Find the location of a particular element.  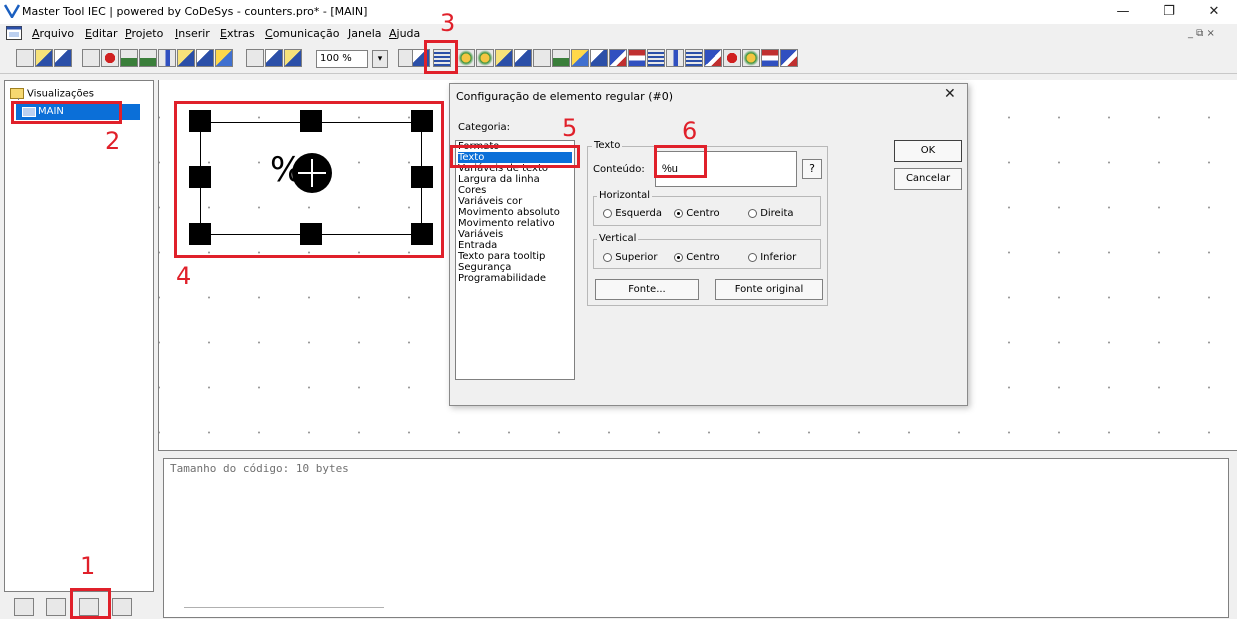

run-button is located at coordinates (129, 58).